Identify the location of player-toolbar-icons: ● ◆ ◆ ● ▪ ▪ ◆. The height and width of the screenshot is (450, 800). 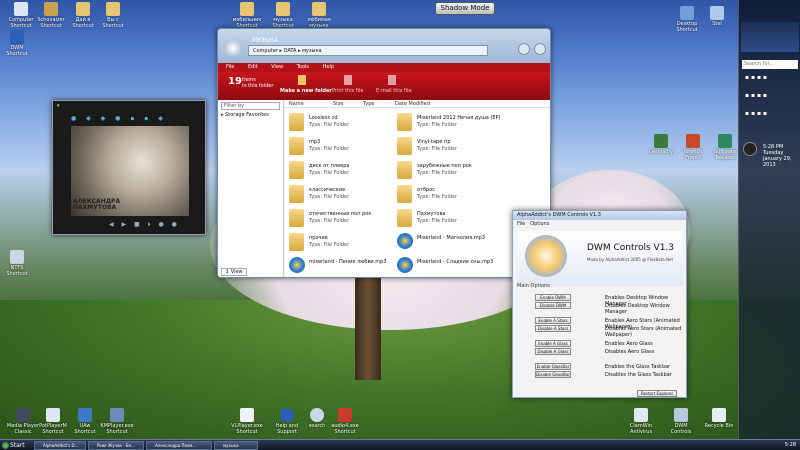
(119, 118).